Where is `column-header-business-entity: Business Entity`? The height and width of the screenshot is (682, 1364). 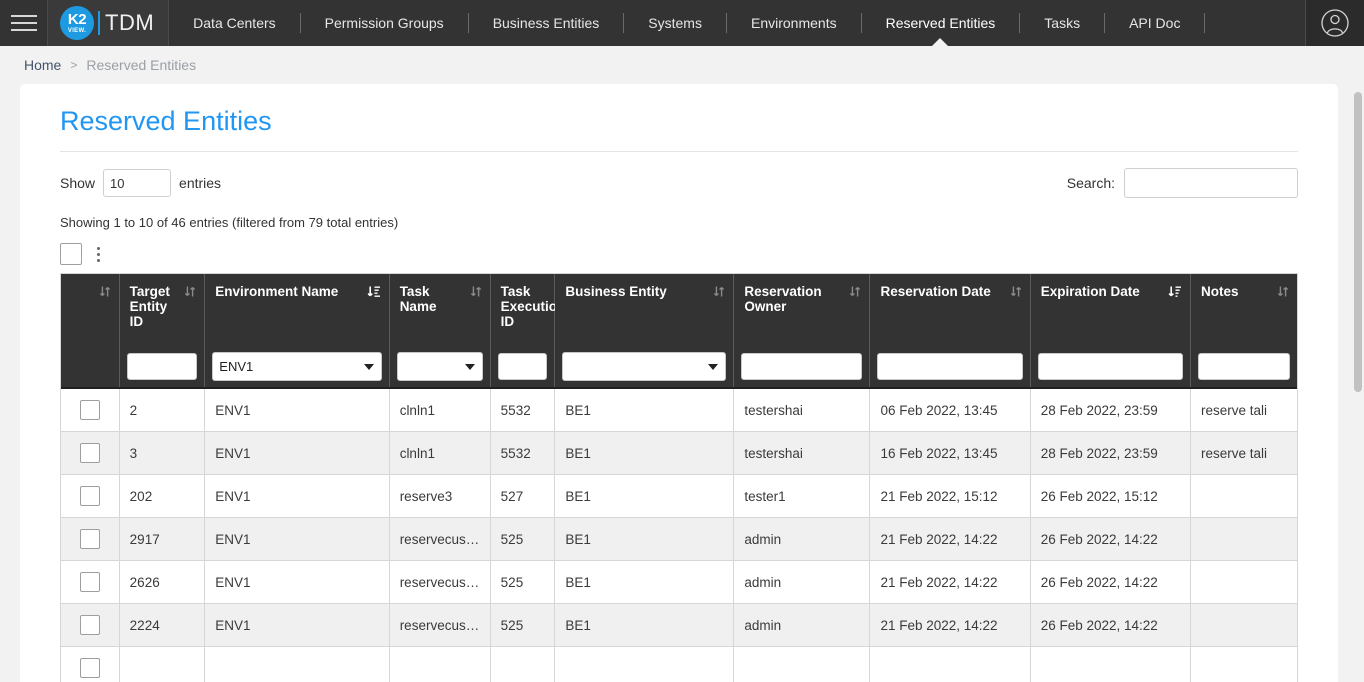
column-header-business-entity: Business Entity is located at coordinates (644, 310).